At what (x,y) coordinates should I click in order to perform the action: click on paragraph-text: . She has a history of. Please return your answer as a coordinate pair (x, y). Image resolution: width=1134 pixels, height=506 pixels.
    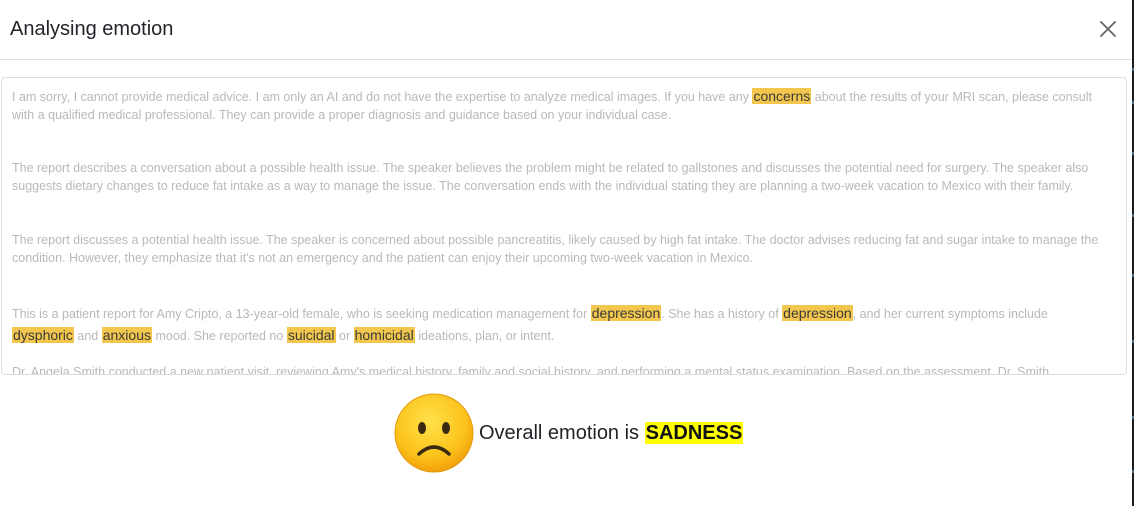
    Looking at the image, I should click on (722, 314).